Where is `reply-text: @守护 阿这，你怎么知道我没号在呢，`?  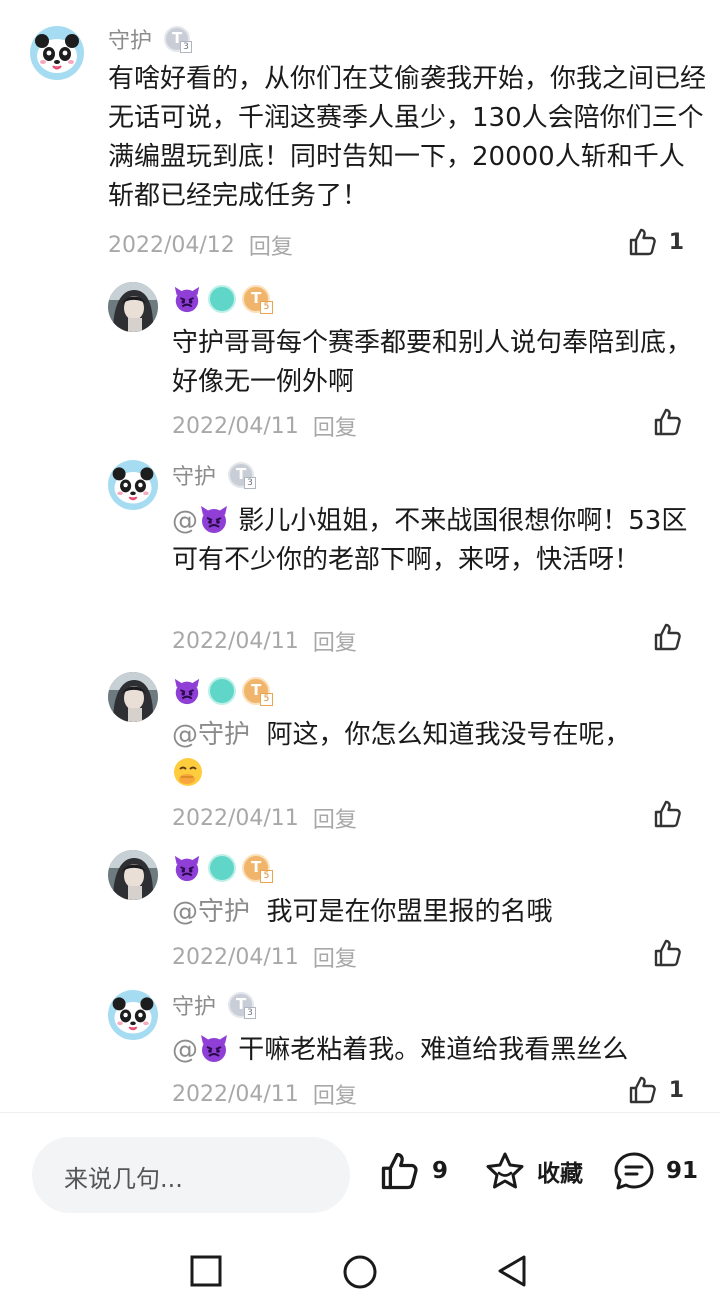 reply-text: @守护 阿这，你怎么知道我没号在呢， is located at coordinates (437, 755).